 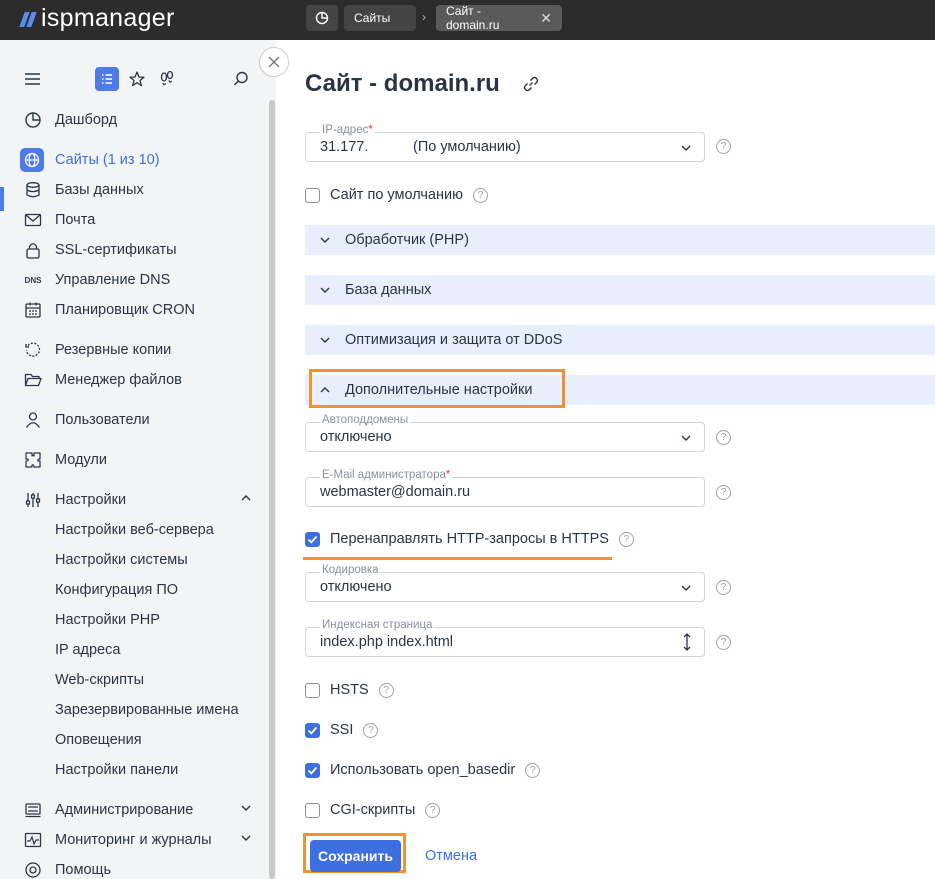 What do you see at coordinates (116, 770) in the screenshot?
I see `sidebar-subitem-panel-settings: Настройки панели` at bounding box center [116, 770].